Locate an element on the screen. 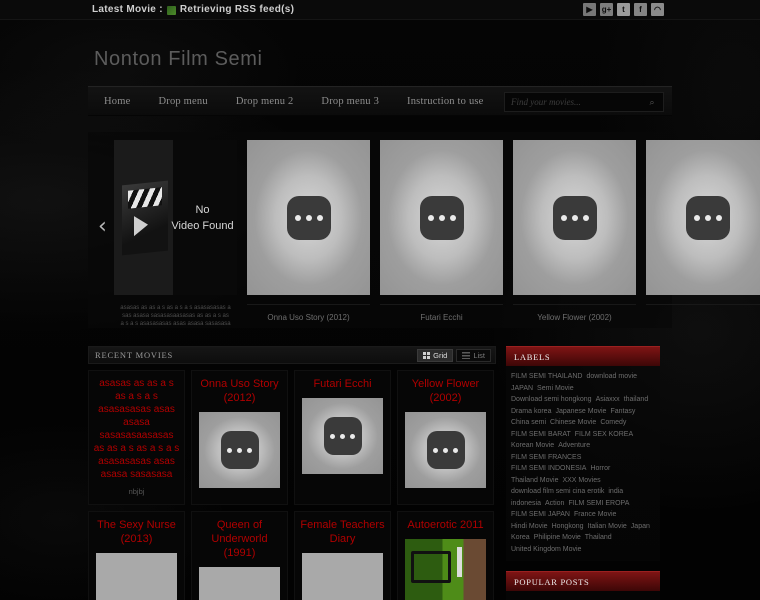 The image size is (760, 600). label-tag: Semi Movie is located at coordinates (555, 389).